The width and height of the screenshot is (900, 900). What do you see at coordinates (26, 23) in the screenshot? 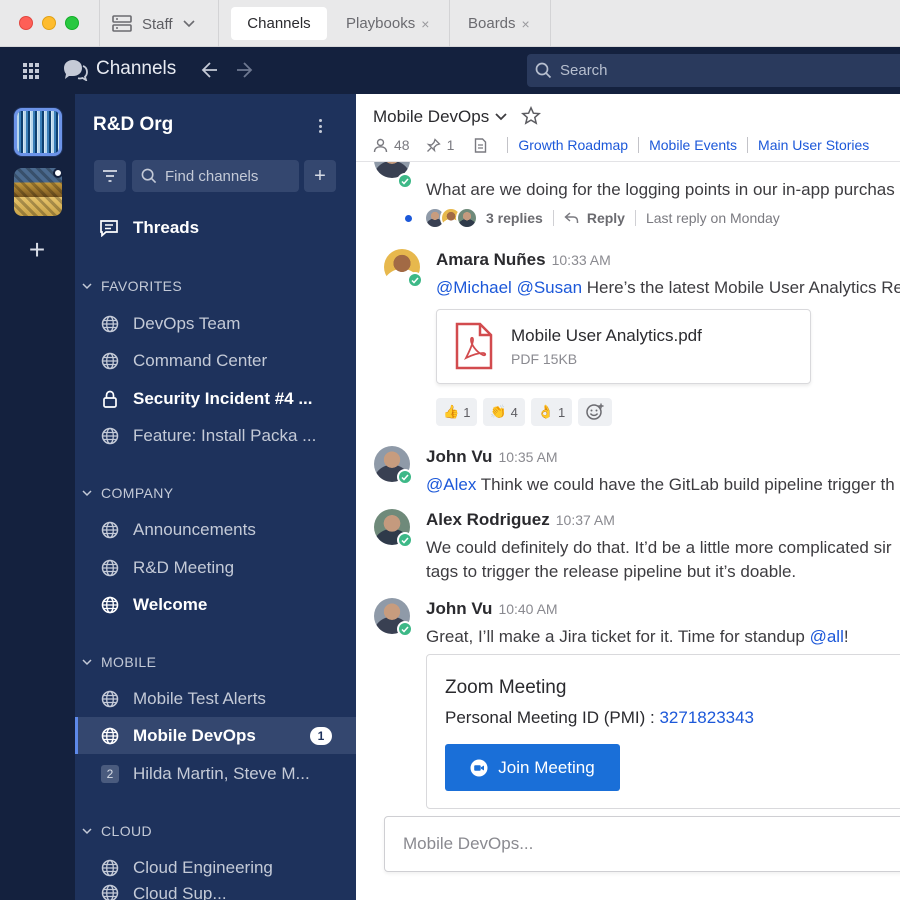
I see `close-window-button` at bounding box center [26, 23].